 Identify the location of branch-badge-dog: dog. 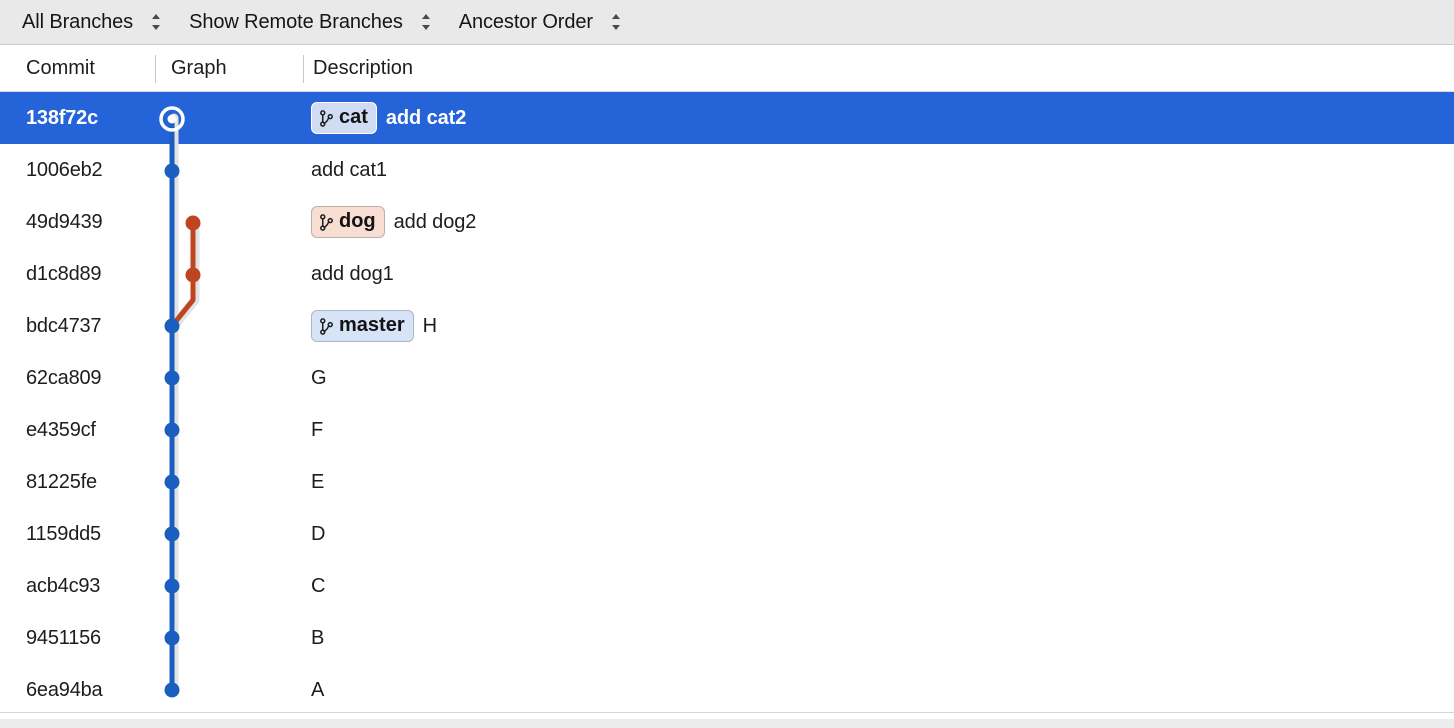
(348, 222).